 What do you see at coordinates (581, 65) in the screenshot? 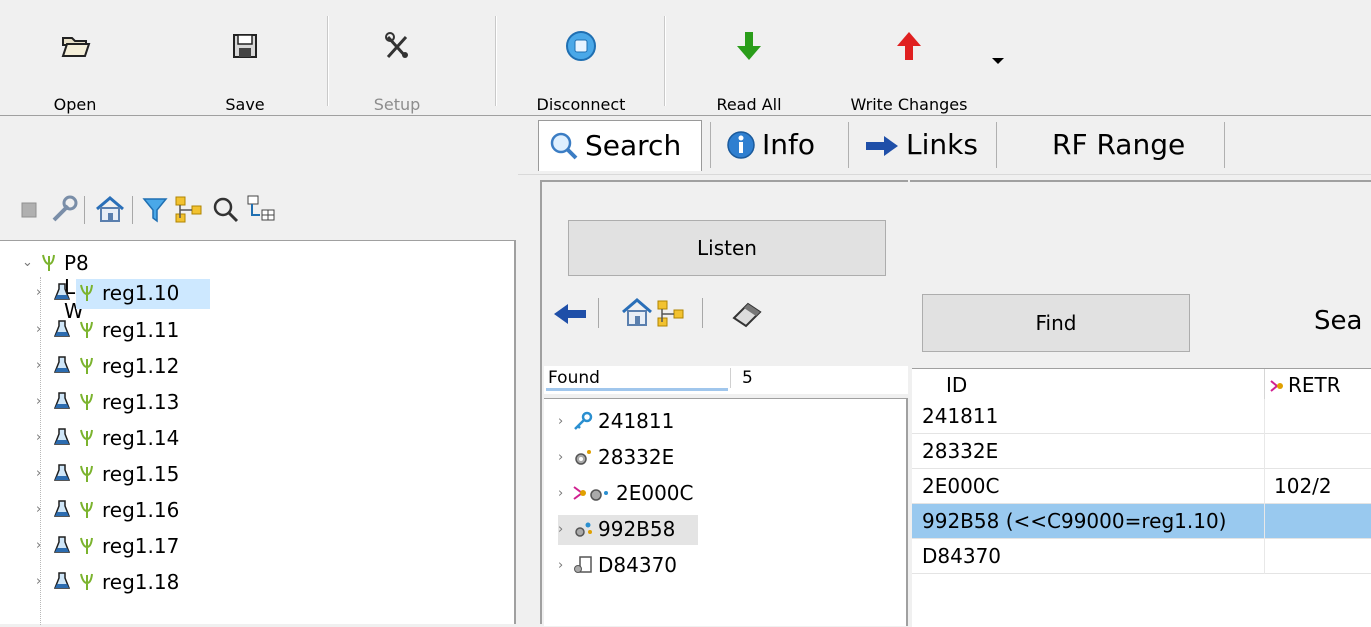
I see `disconnect-button: Disconnect` at bounding box center [581, 65].